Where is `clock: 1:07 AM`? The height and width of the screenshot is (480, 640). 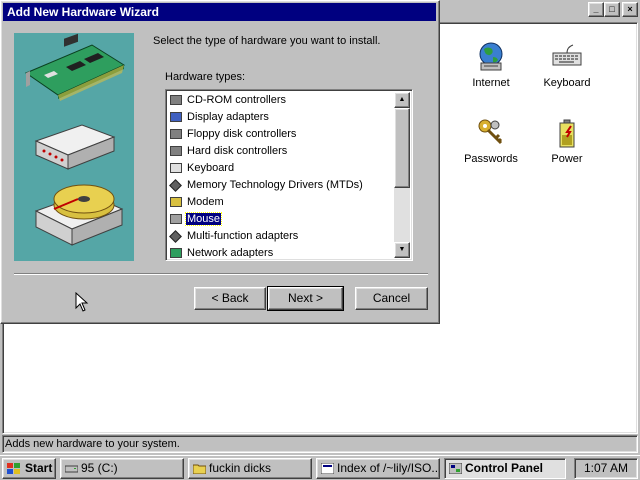 clock: 1:07 AM is located at coordinates (606, 468).